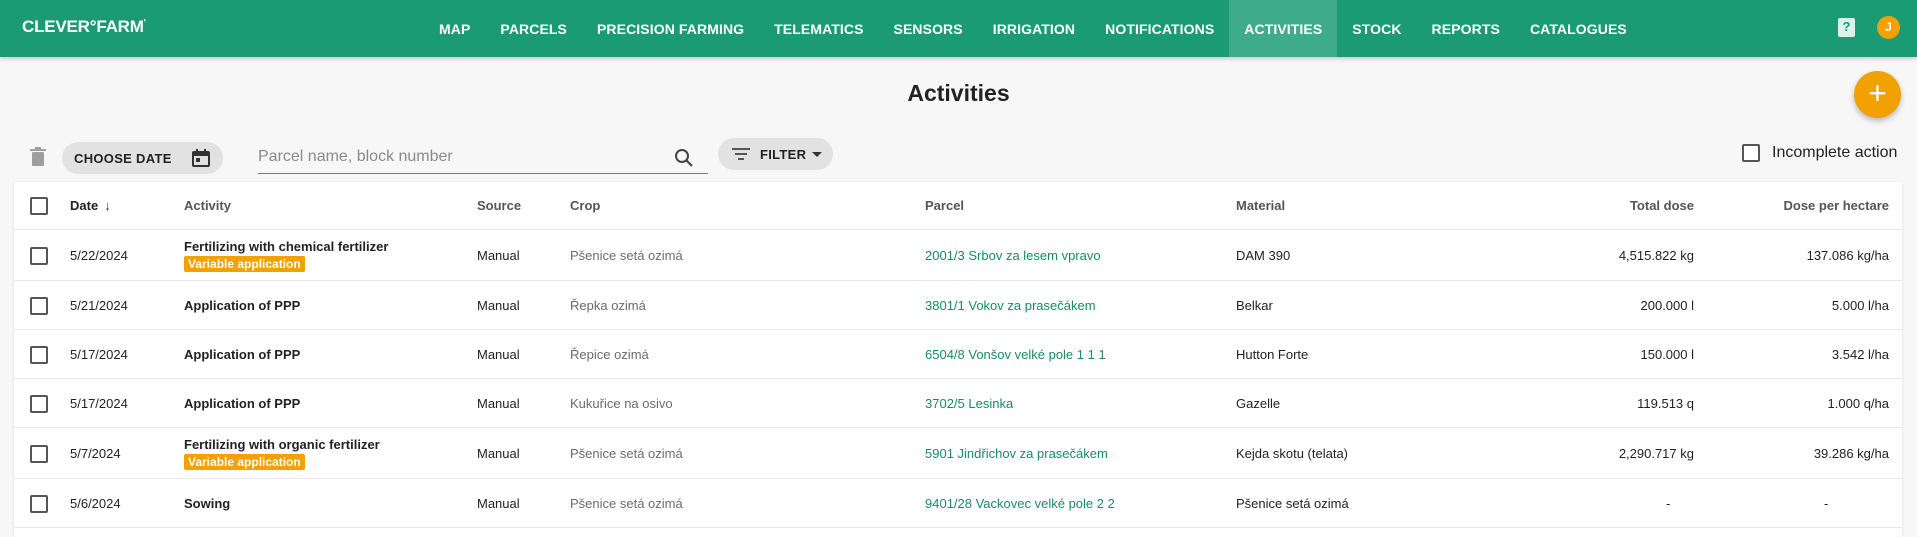  I want to click on row-parcel-link: 3801/1 Vokov za prasečákem, so click(1010, 305).